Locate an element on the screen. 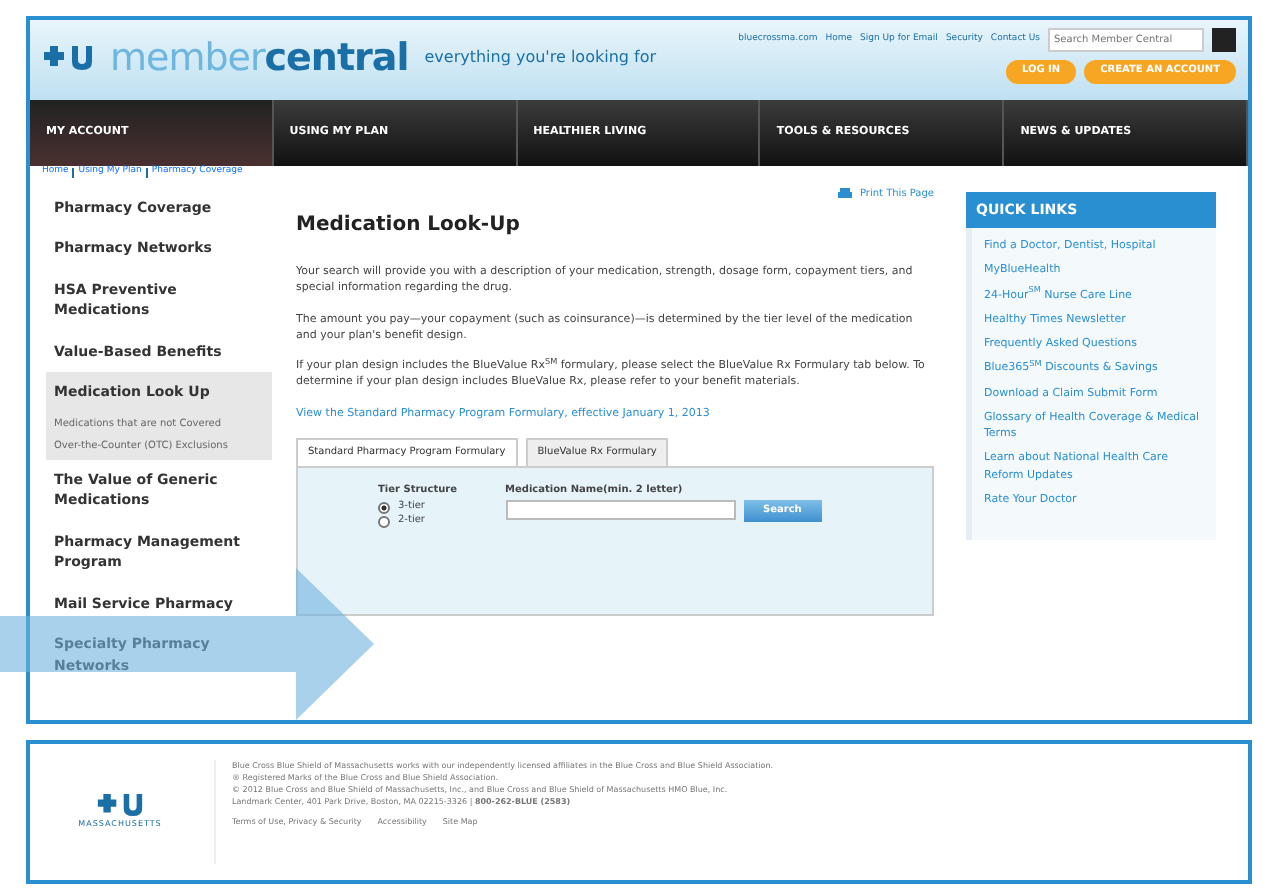 Image resolution: width=1278 pixels, height=890 pixels. page-title: Medication Look-Up is located at coordinates (409, 226).